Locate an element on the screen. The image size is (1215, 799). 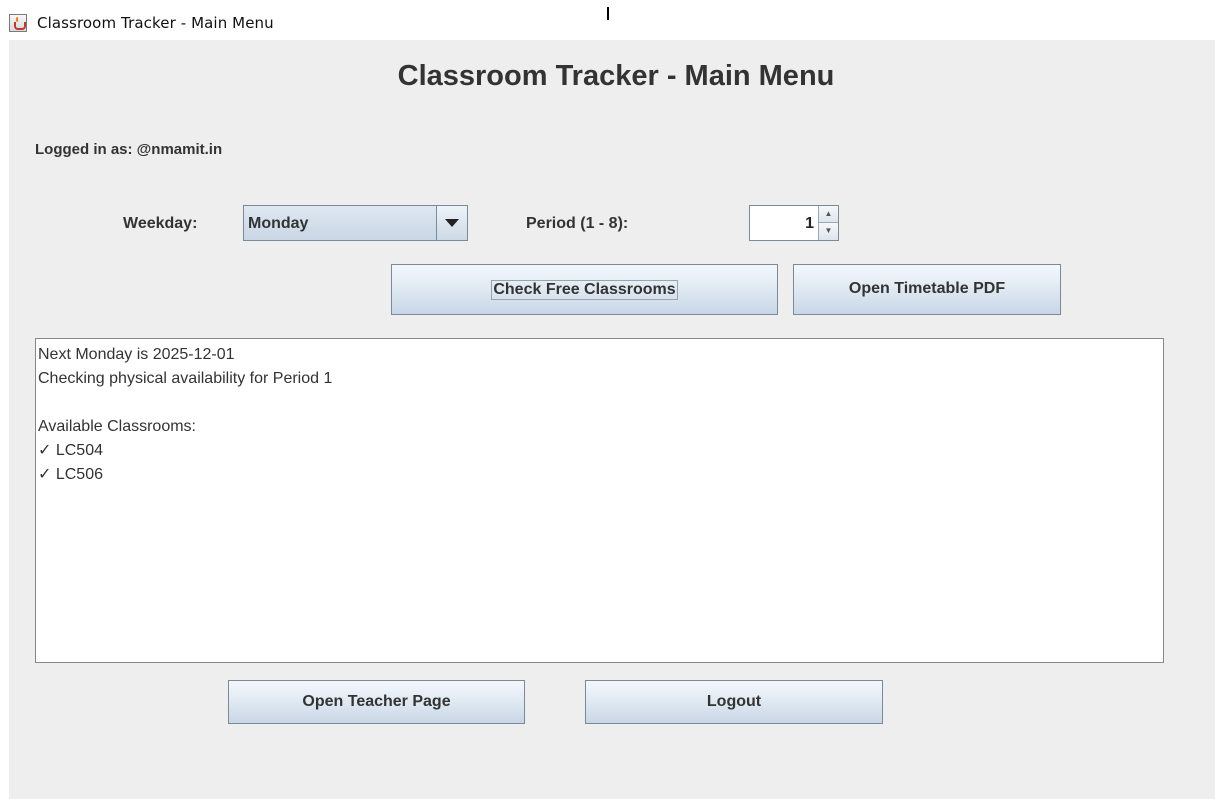
open-timetable-pdf-label: Open Timetable PDF is located at coordinates (927, 288).